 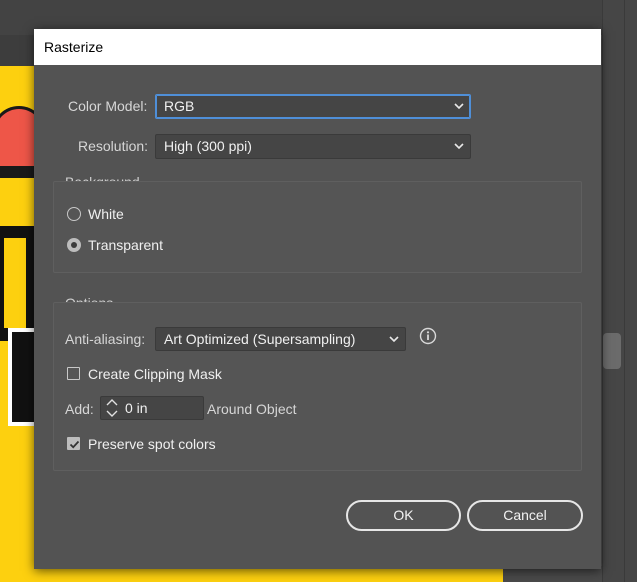 I want to click on radio-transparent, so click(x=74, y=245).